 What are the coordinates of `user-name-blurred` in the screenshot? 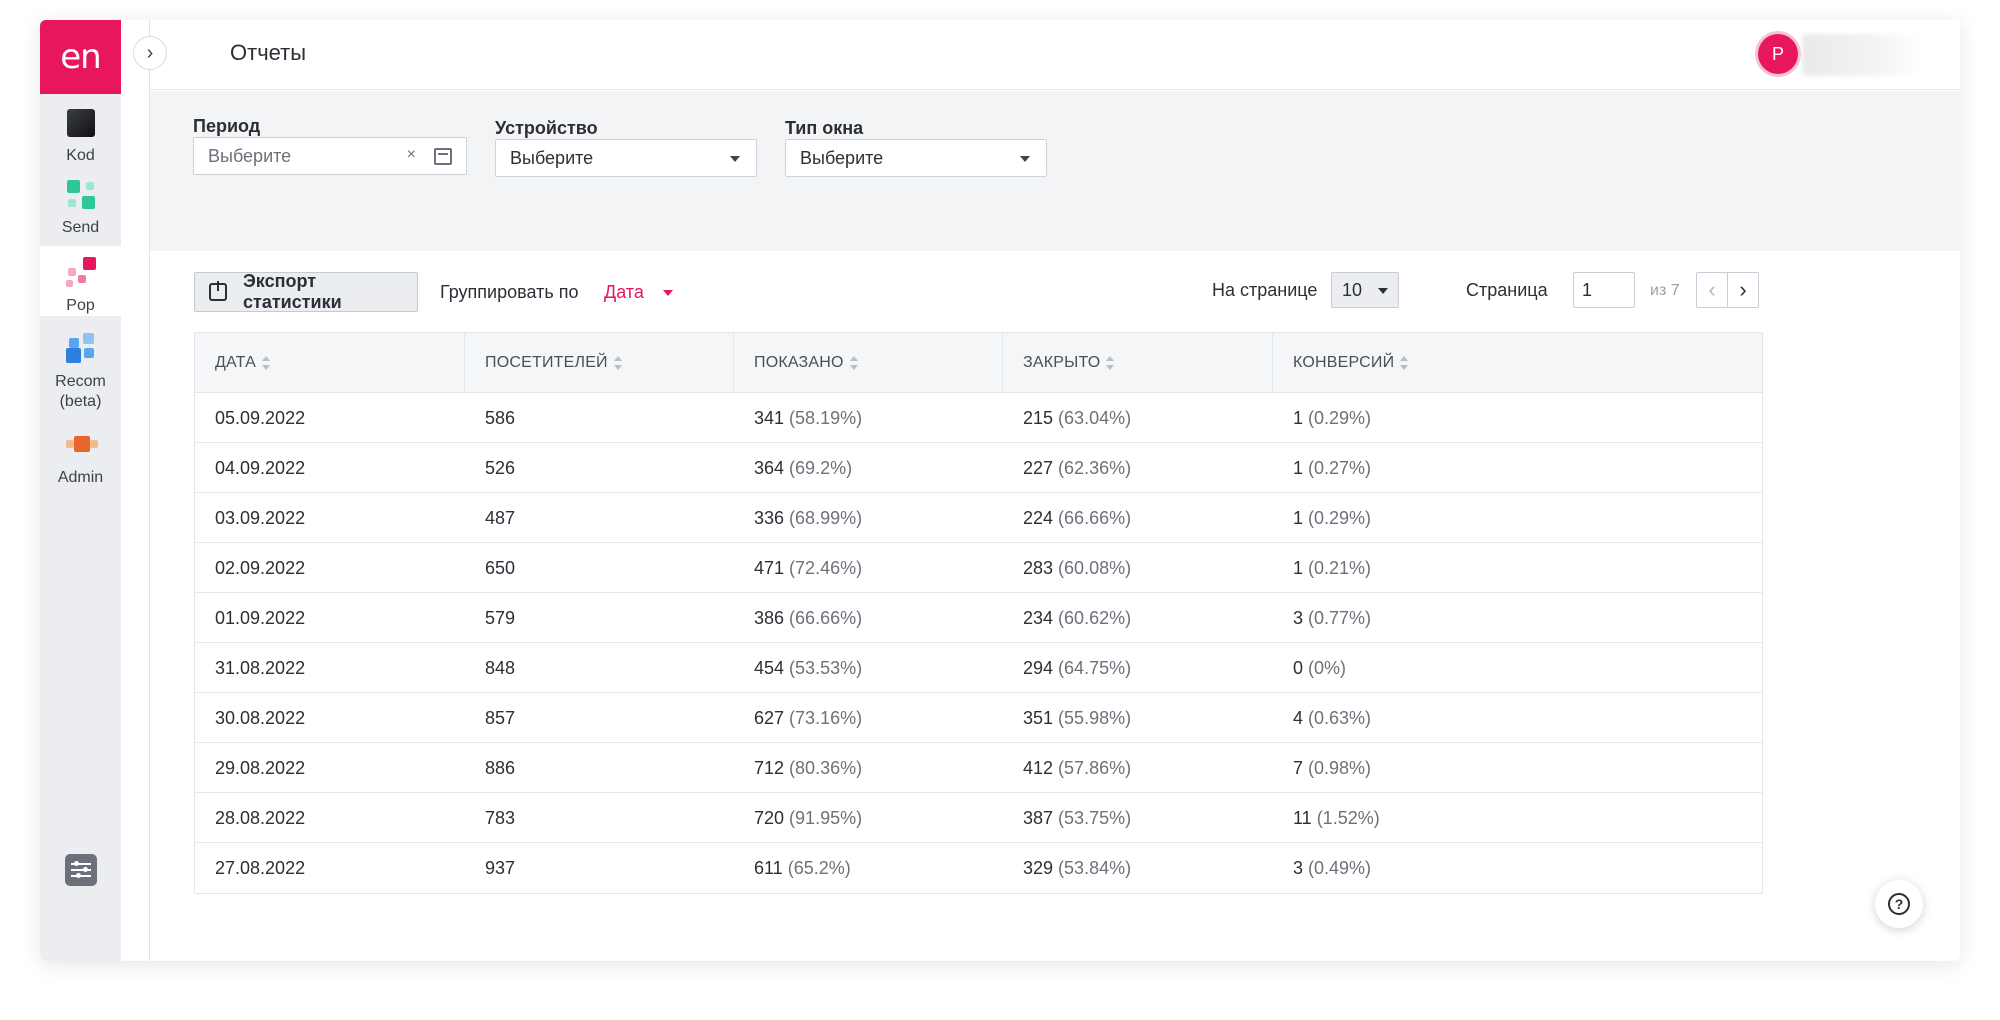 It's located at (1861, 55).